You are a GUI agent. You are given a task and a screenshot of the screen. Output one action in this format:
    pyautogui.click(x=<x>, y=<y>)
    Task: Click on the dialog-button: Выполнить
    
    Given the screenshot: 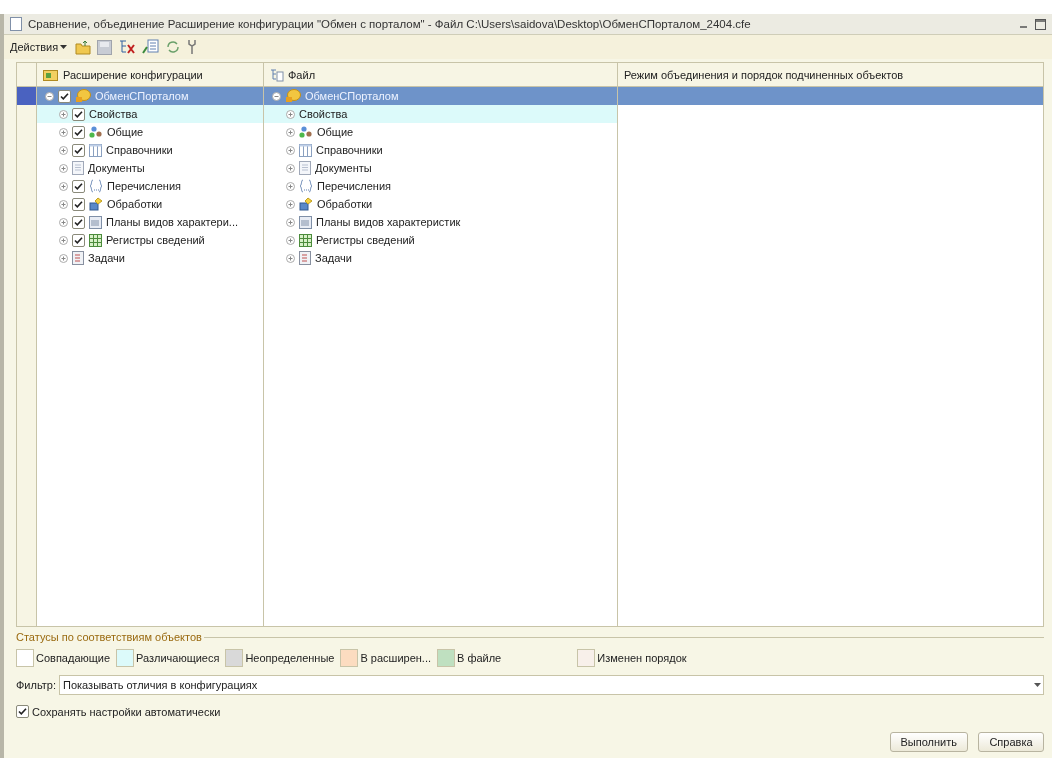 What is the action you would take?
    pyautogui.click(x=928, y=742)
    